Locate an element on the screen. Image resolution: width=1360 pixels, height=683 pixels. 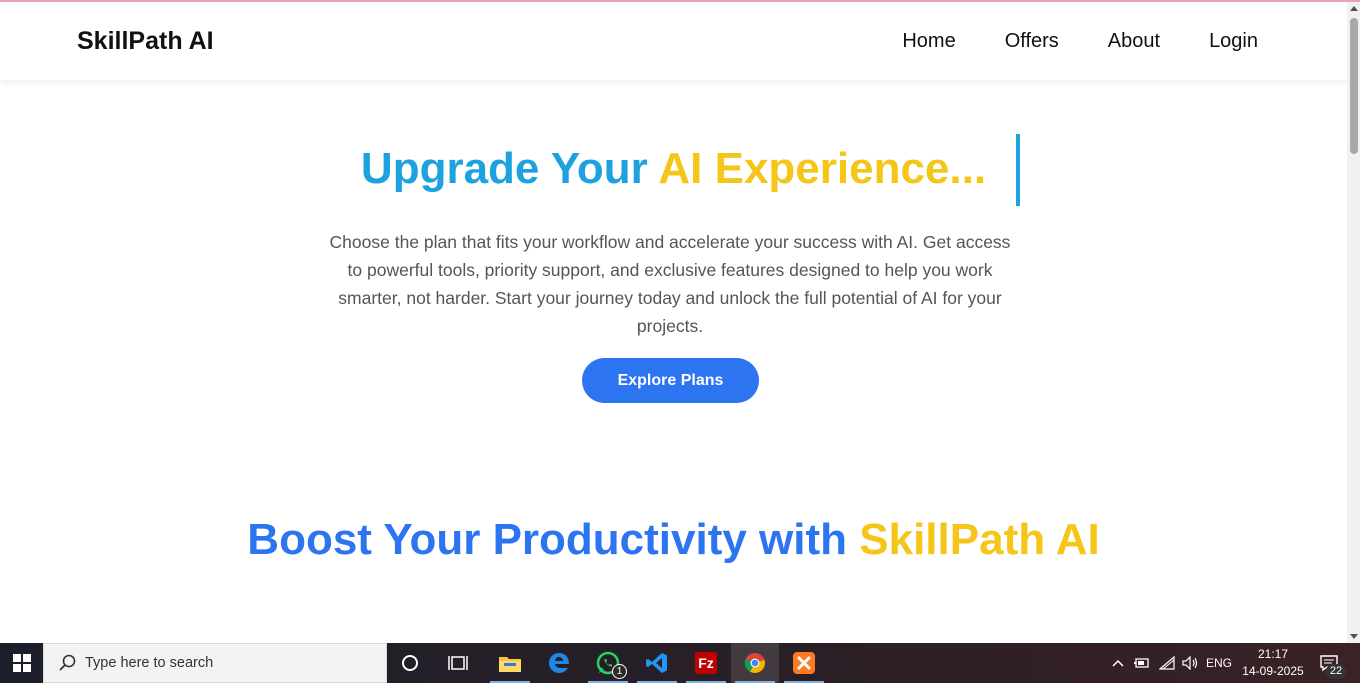
chrome-button is located at coordinates (755, 663).